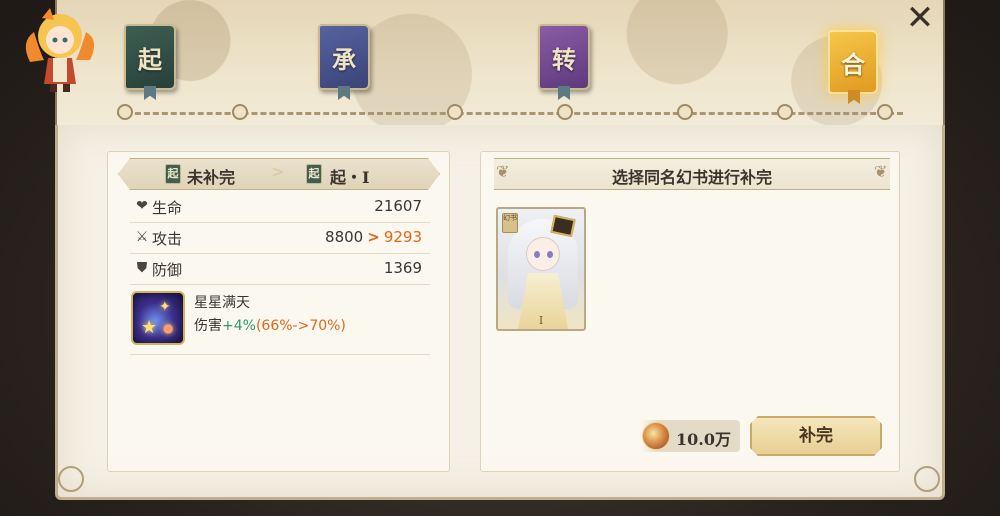 This screenshot has height=516, width=1000. I want to click on chibi-avatar, so click(60, 50).